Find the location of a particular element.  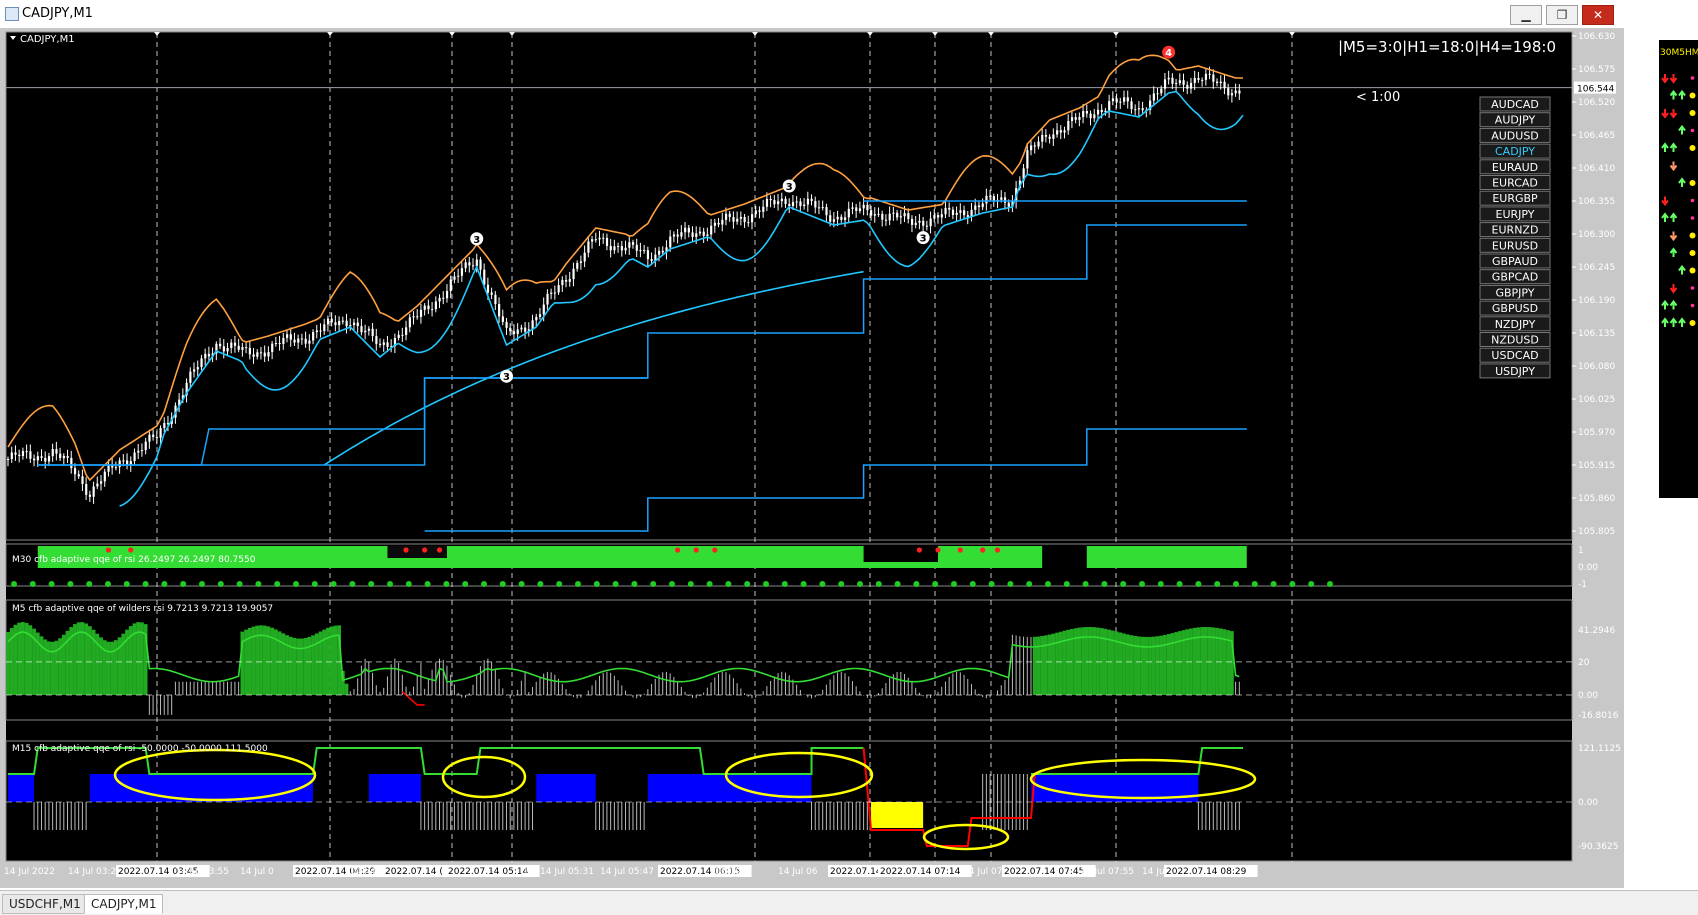

restore-button: ❐ is located at coordinates (1562, 15).